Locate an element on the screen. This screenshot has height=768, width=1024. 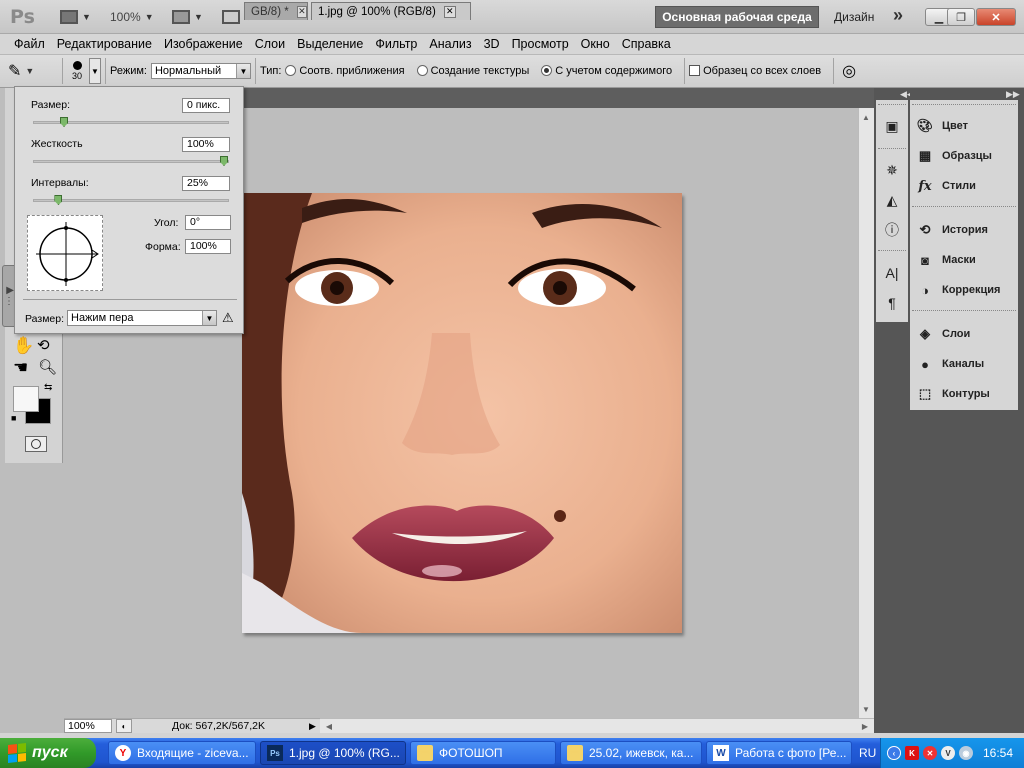
workspace-design-button: Дизайн is located at coordinates (854, 17).